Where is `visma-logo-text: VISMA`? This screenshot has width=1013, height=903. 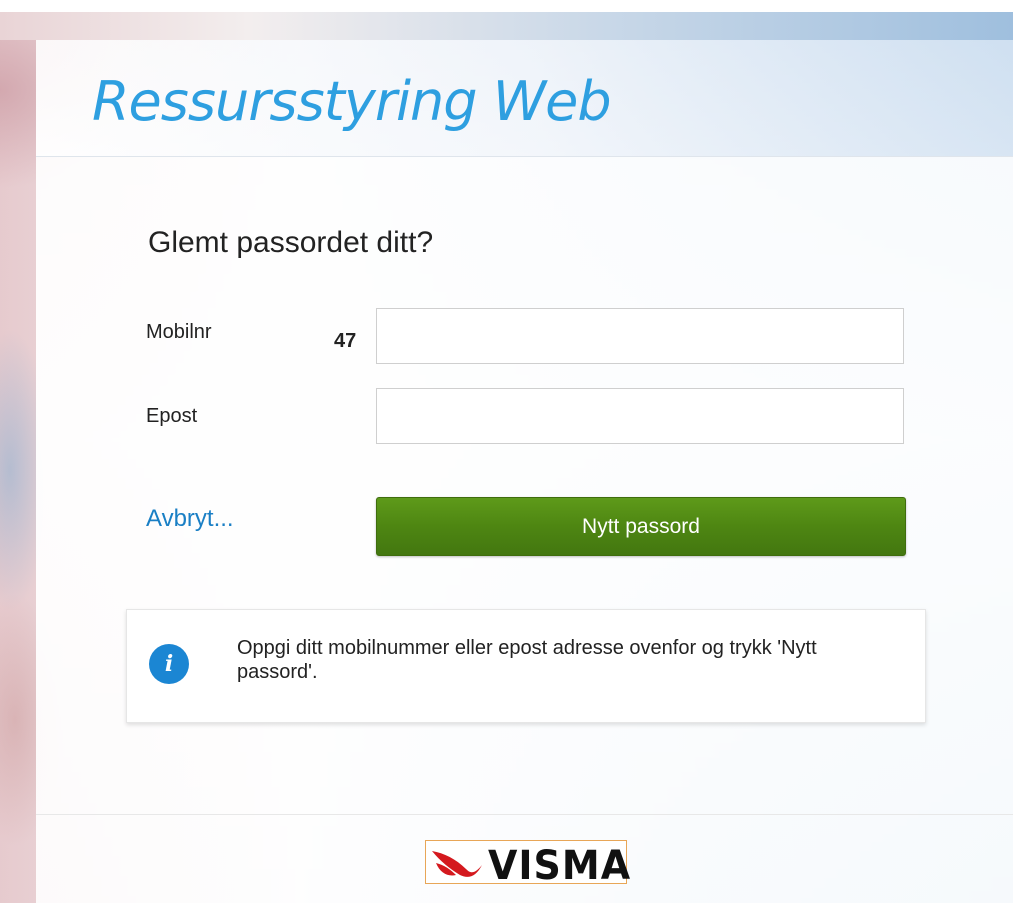
visma-logo-text: VISMA is located at coordinates (560, 865).